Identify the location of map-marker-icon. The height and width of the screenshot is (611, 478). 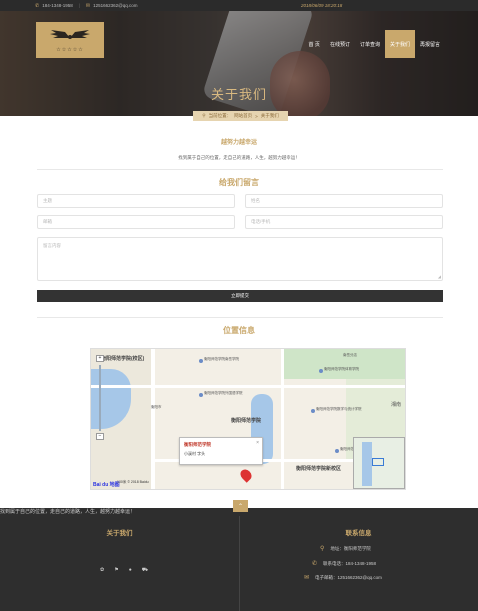
(246, 475).